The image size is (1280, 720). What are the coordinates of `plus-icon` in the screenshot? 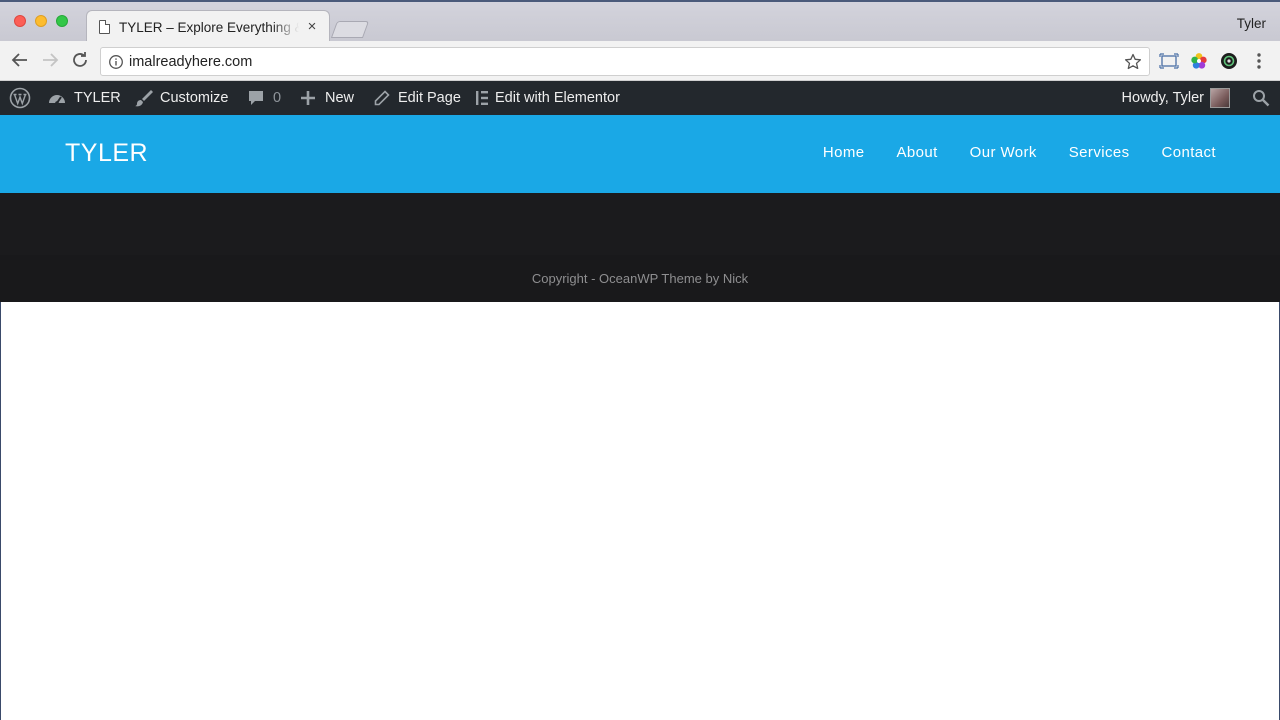 It's located at (308, 98).